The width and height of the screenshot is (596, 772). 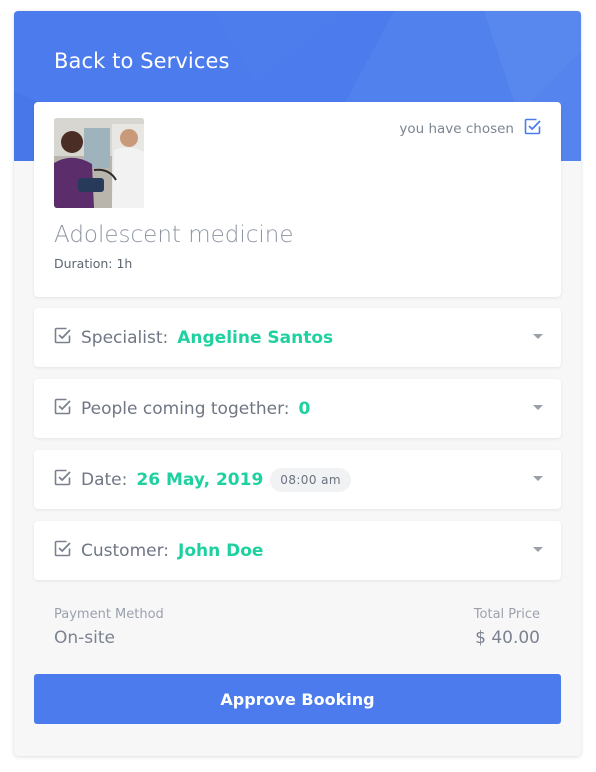 I want to click on total-price-label: Total Price, so click(x=506, y=614).